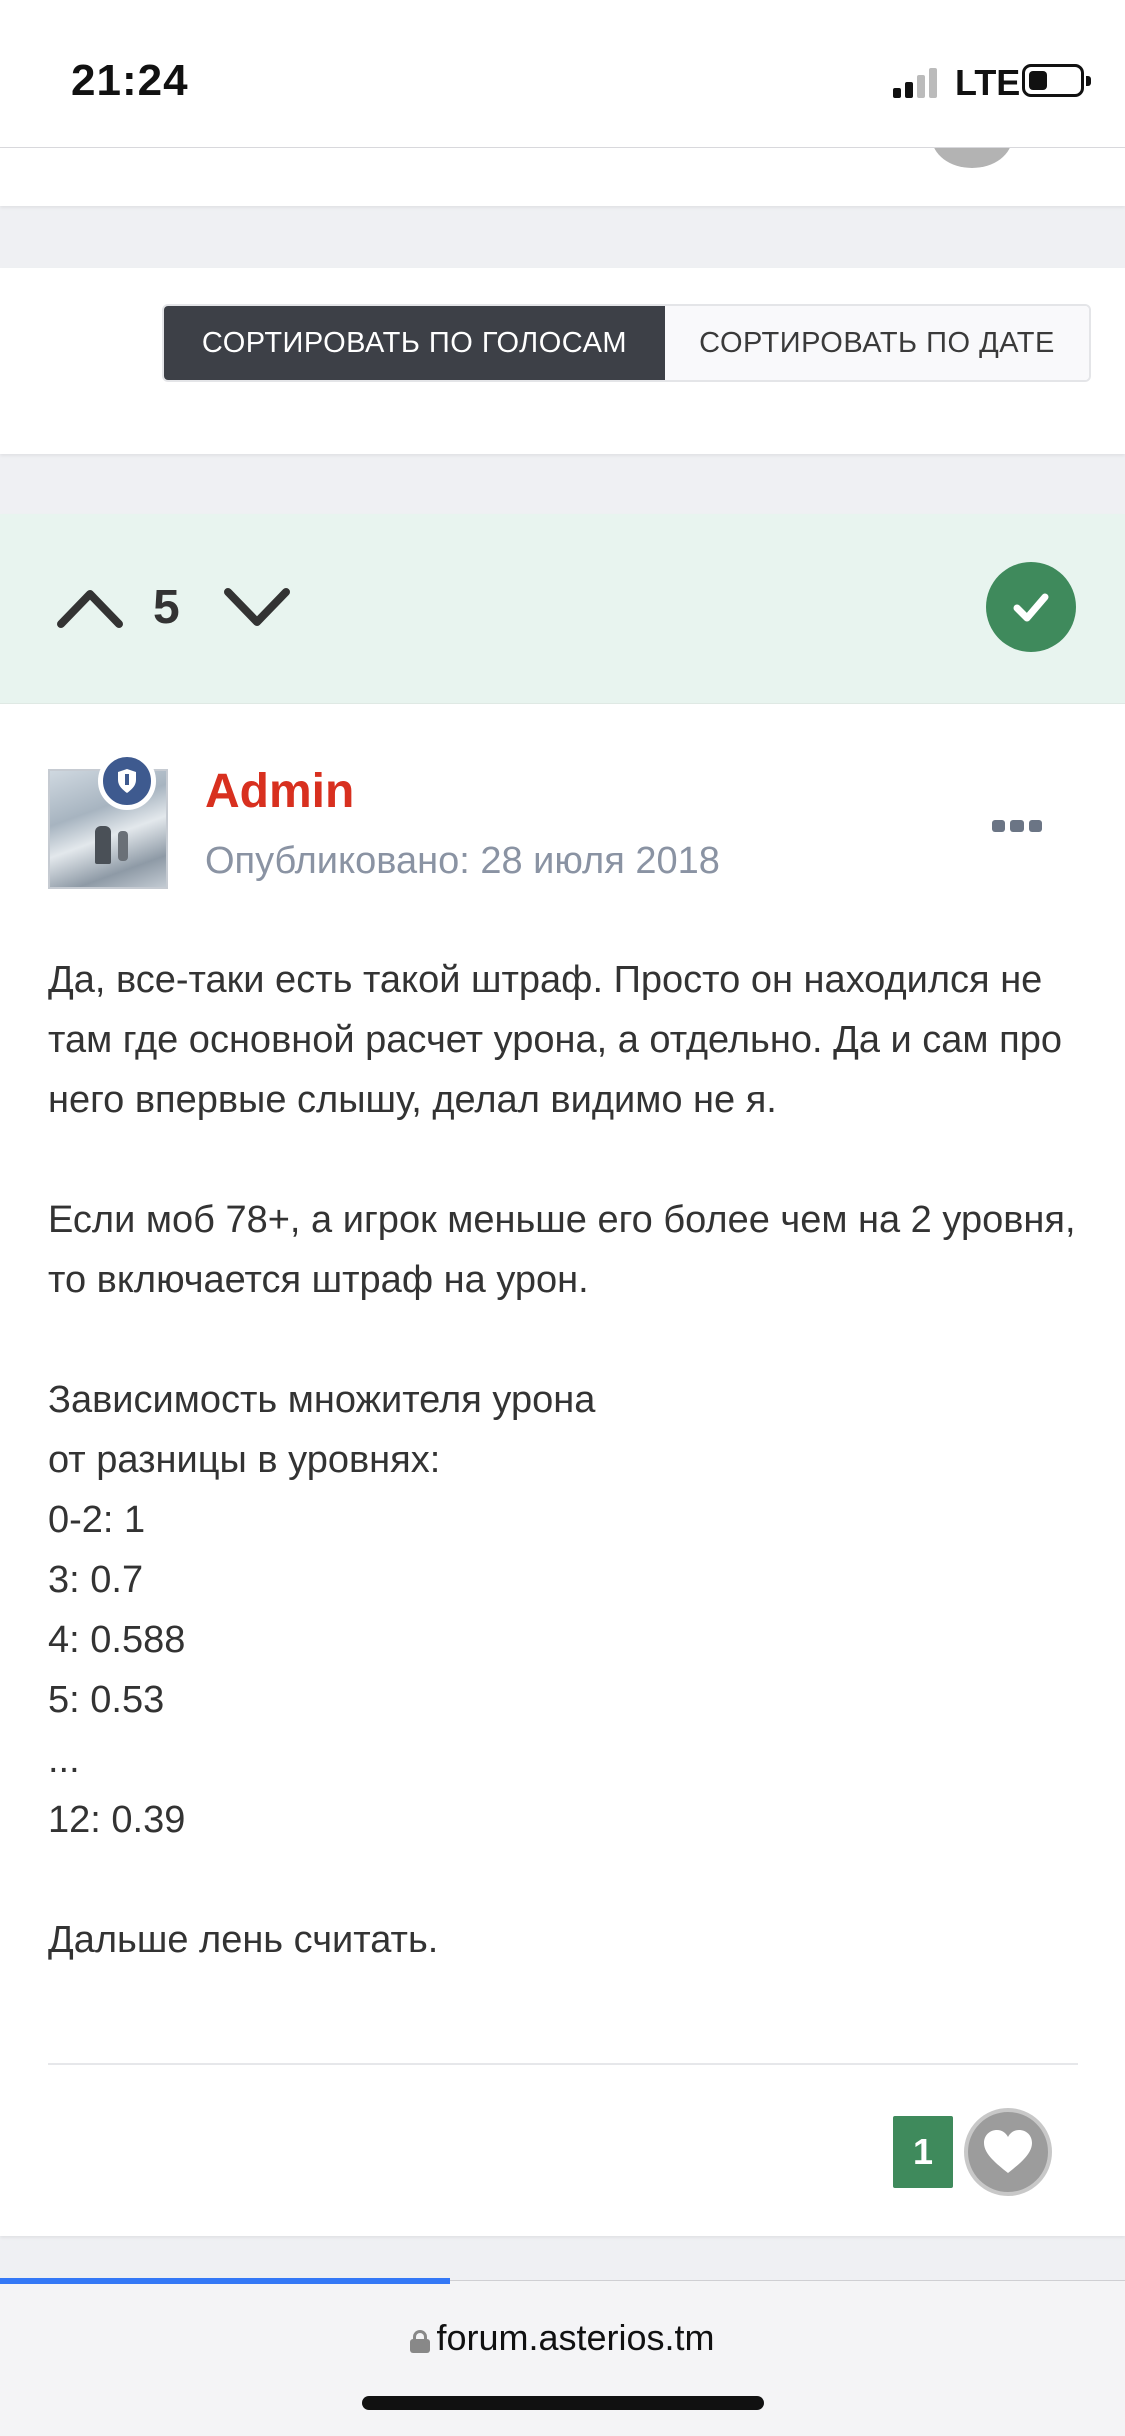  Describe the element at coordinates (123, 846) in the screenshot. I see `avatar-figure-secondary` at that location.